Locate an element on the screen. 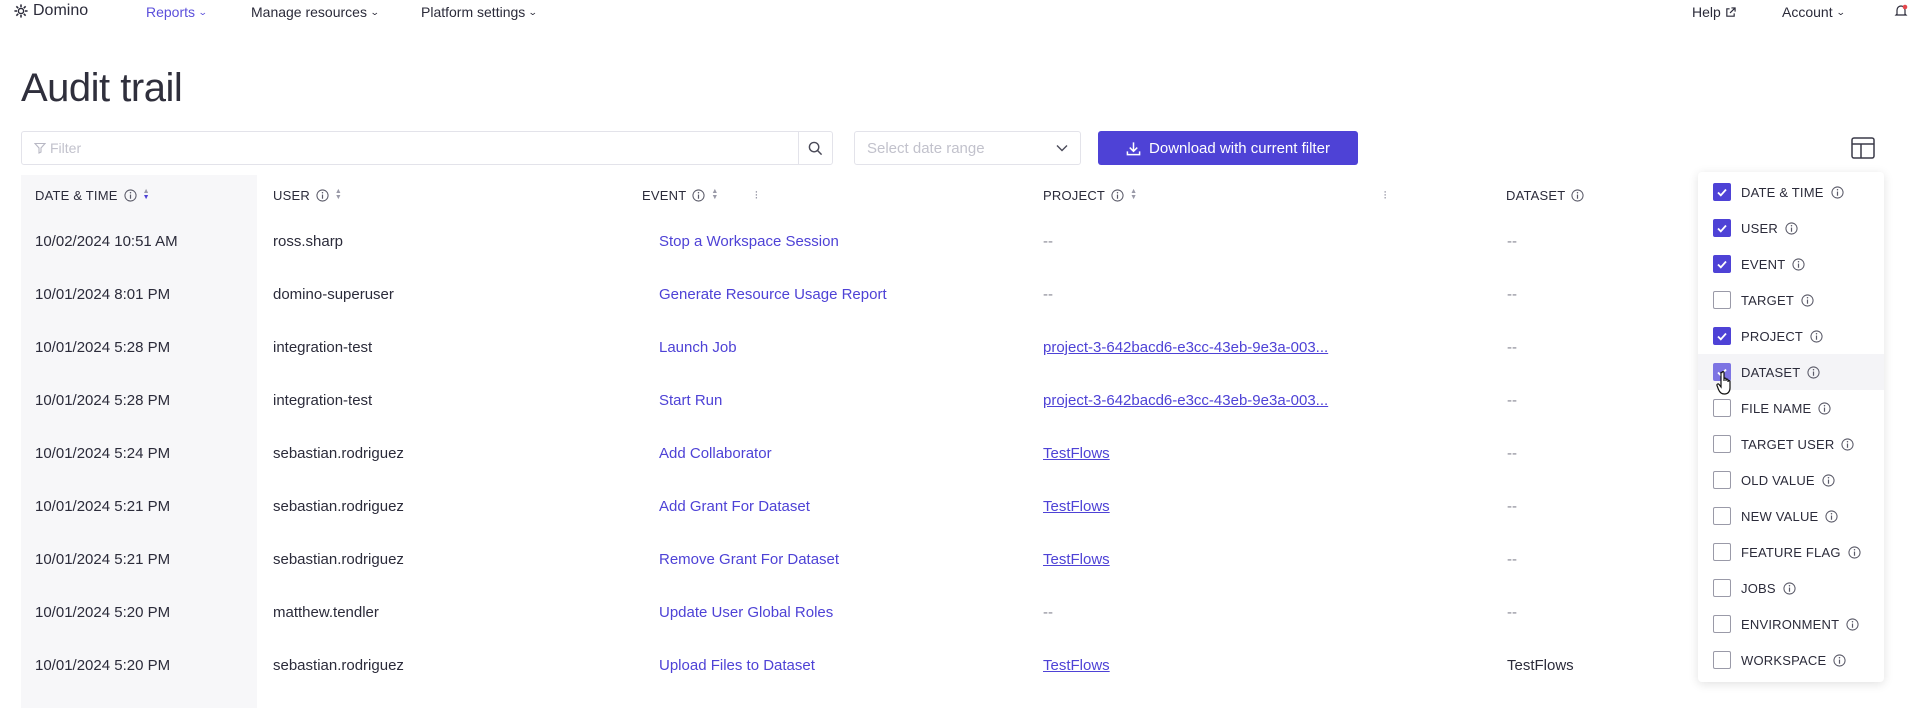 This screenshot has height=708, width=1920. column-option-project: PROJECT is located at coordinates (1791, 336).